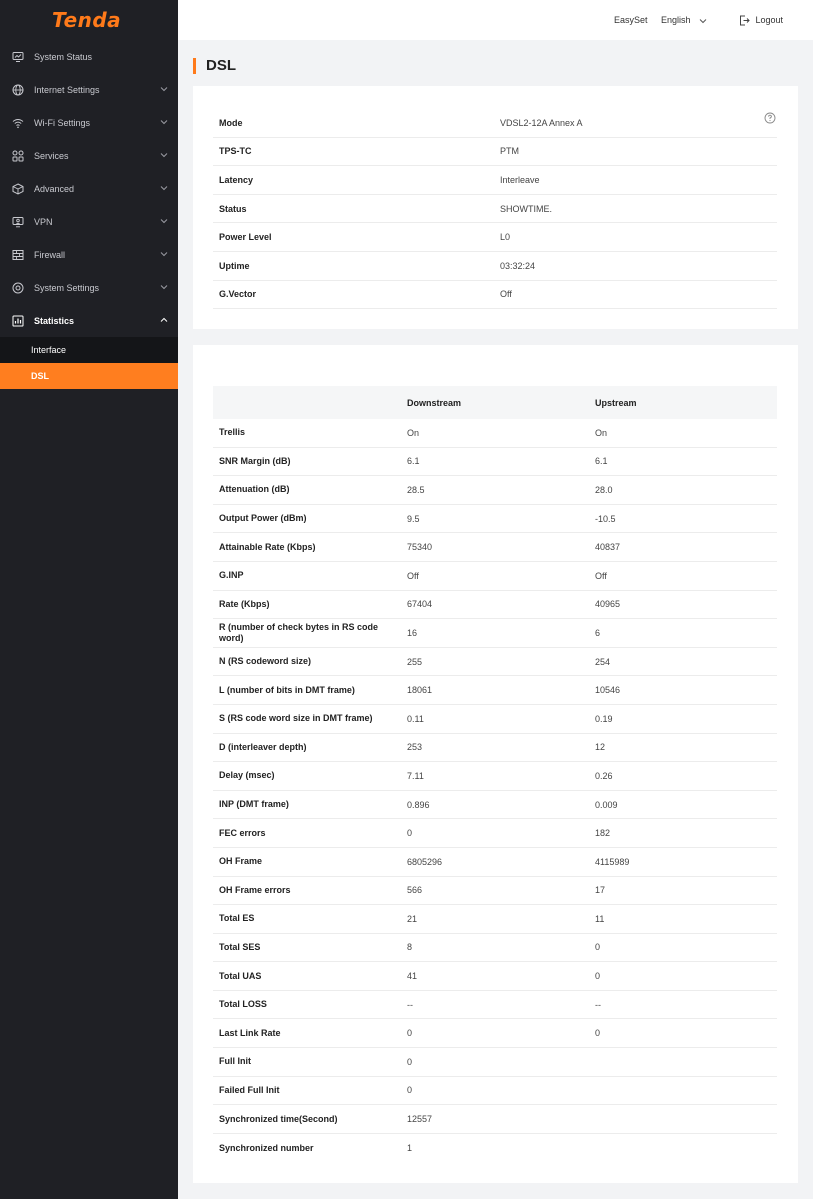  What do you see at coordinates (598, 1004) in the screenshot?
I see `upstream-value: --` at bounding box center [598, 1004].